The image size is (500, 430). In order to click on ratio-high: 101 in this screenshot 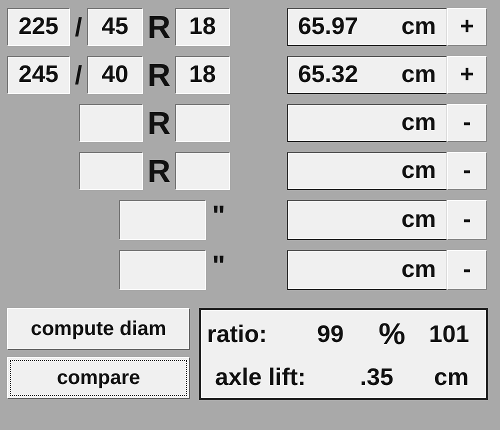, I will do `click(449, 335)`.